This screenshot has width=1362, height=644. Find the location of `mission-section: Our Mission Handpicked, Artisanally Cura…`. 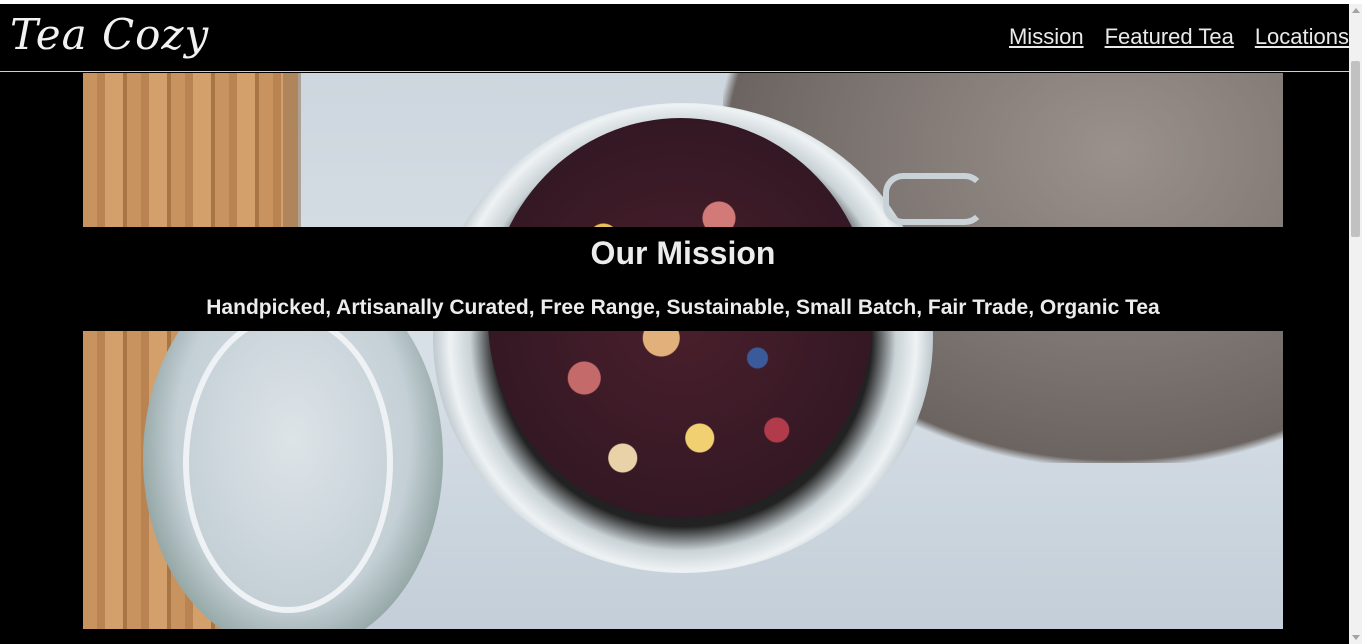

mission-section: Our Mission Handpicked, Artisanally Cura… is located at coordinates (683, 279).